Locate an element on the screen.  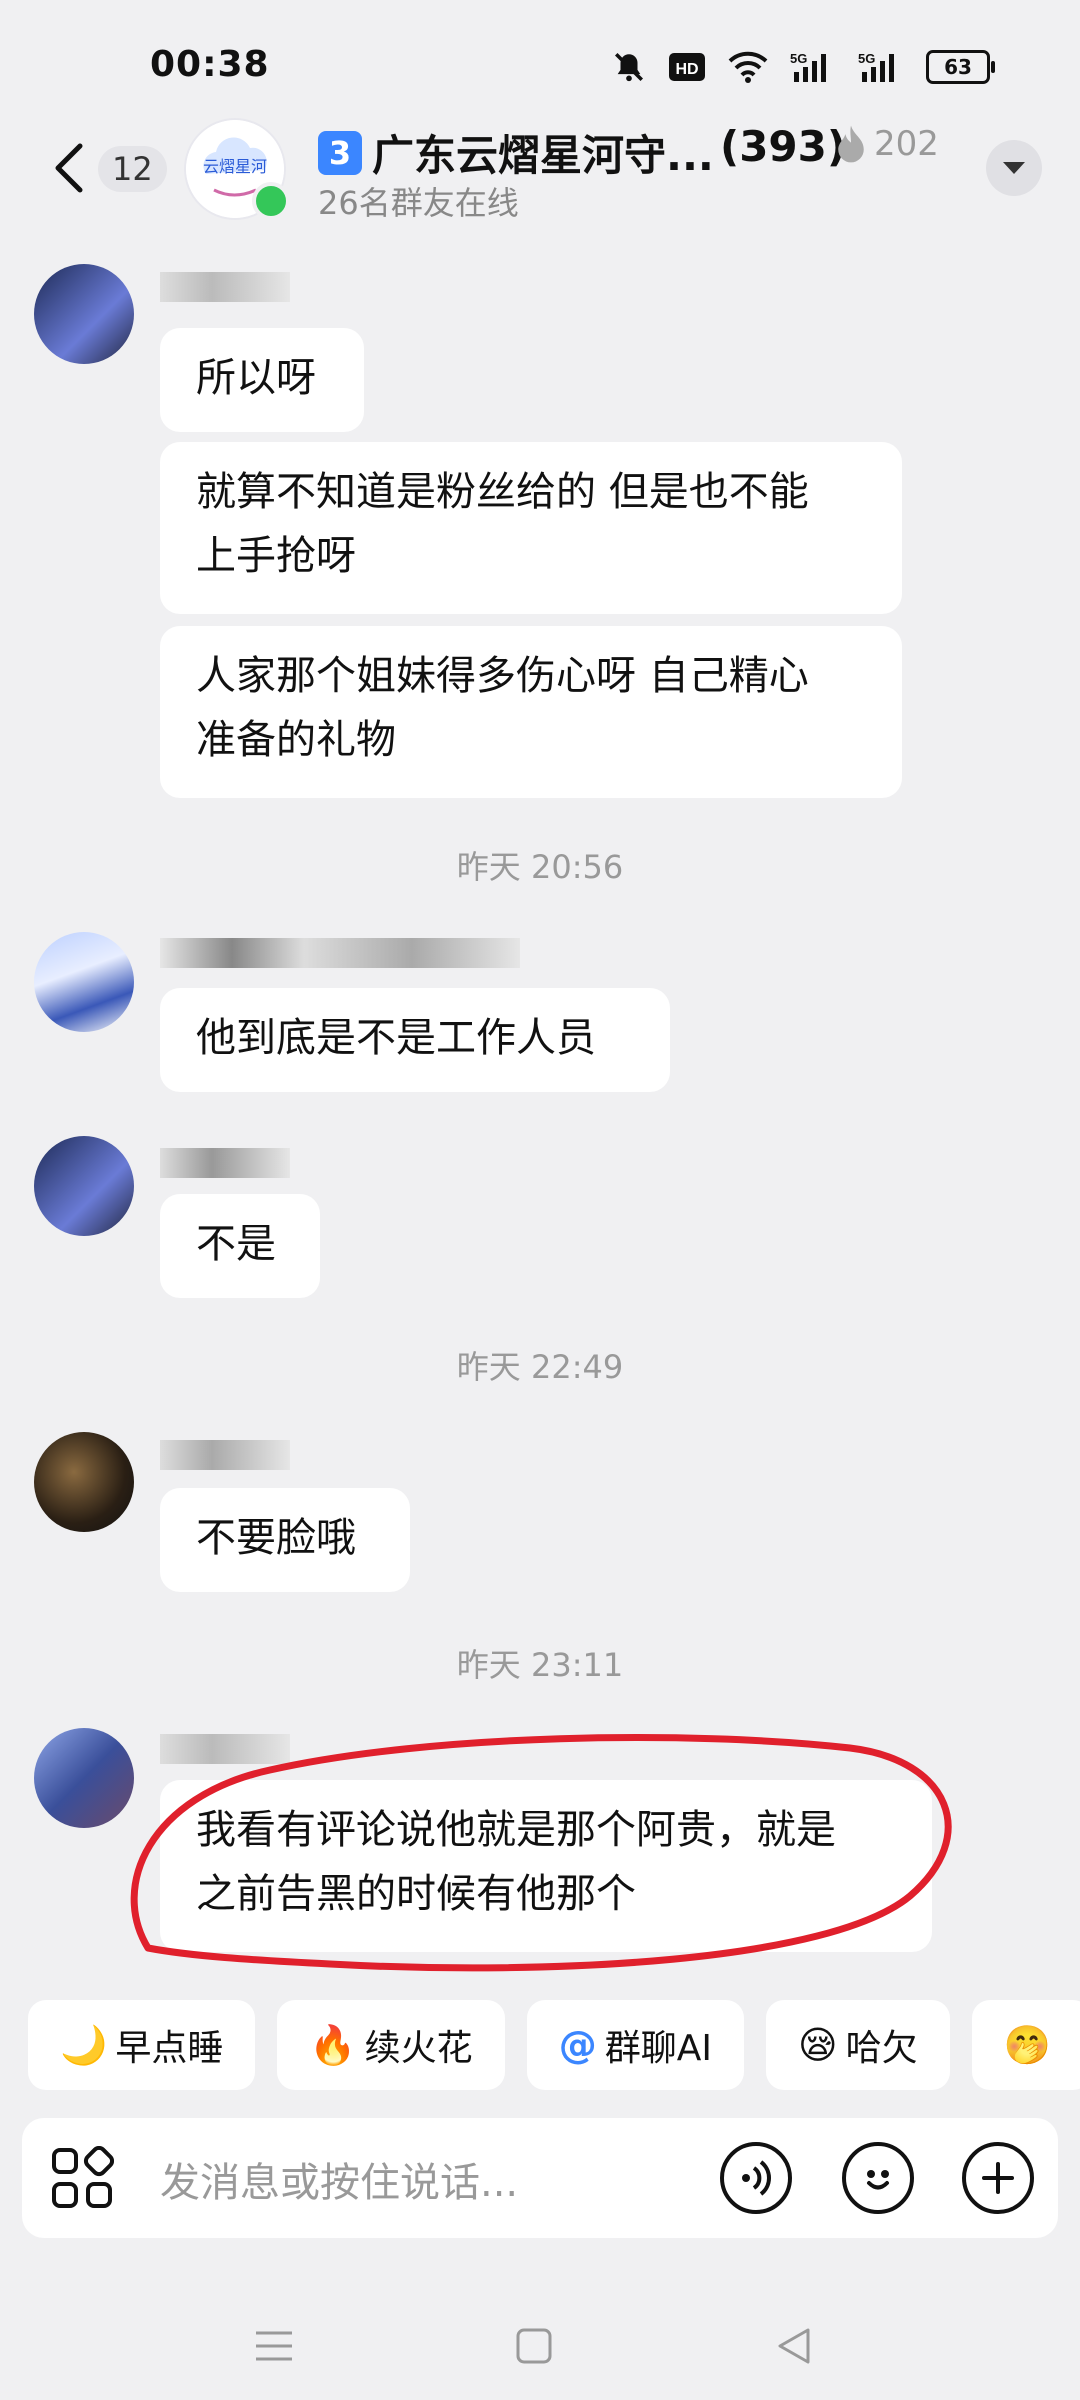
online-status-dot is located at coordinates (271, 201).